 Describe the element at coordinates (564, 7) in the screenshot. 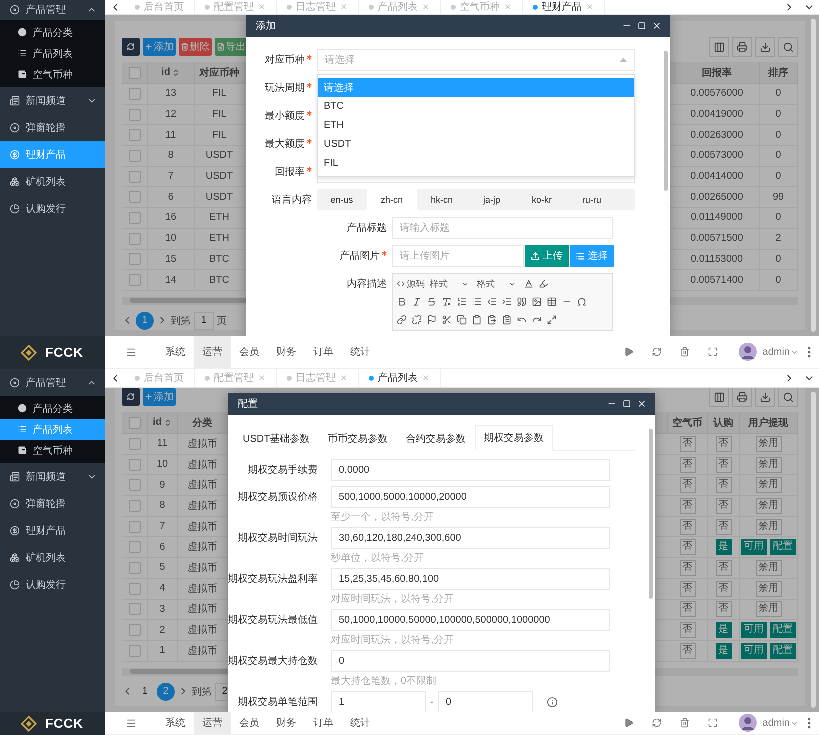

I see `page-tab: 理财产品` at that location.